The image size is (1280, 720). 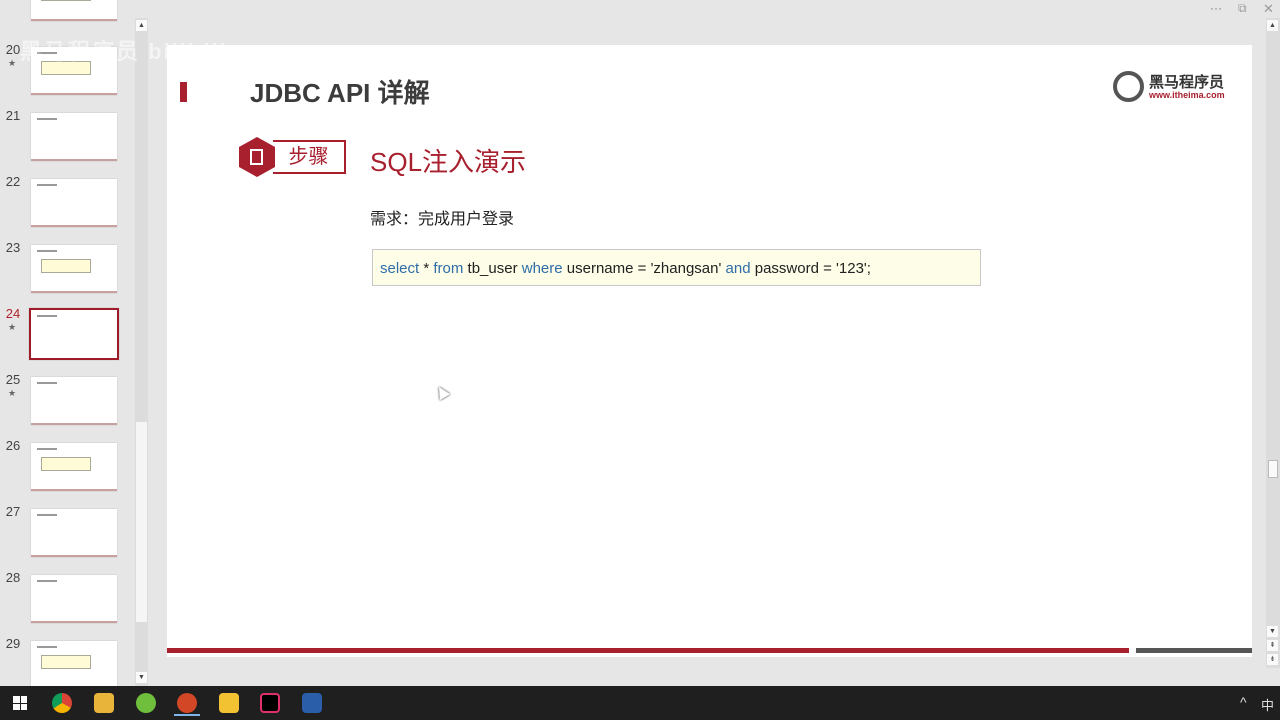 I want to click on sql-keyword: and, so click(x=738, y=268).